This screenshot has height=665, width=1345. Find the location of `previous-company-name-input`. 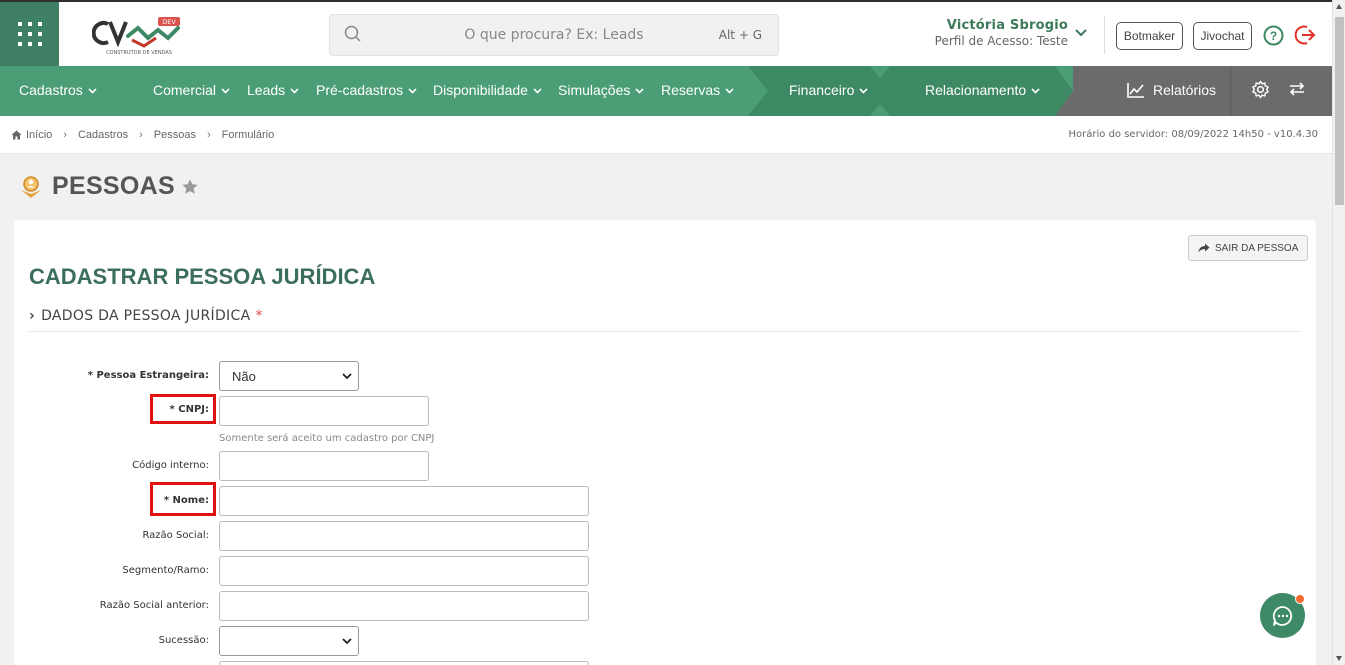

previous-company-name-input is located at coordinates (404, 606).